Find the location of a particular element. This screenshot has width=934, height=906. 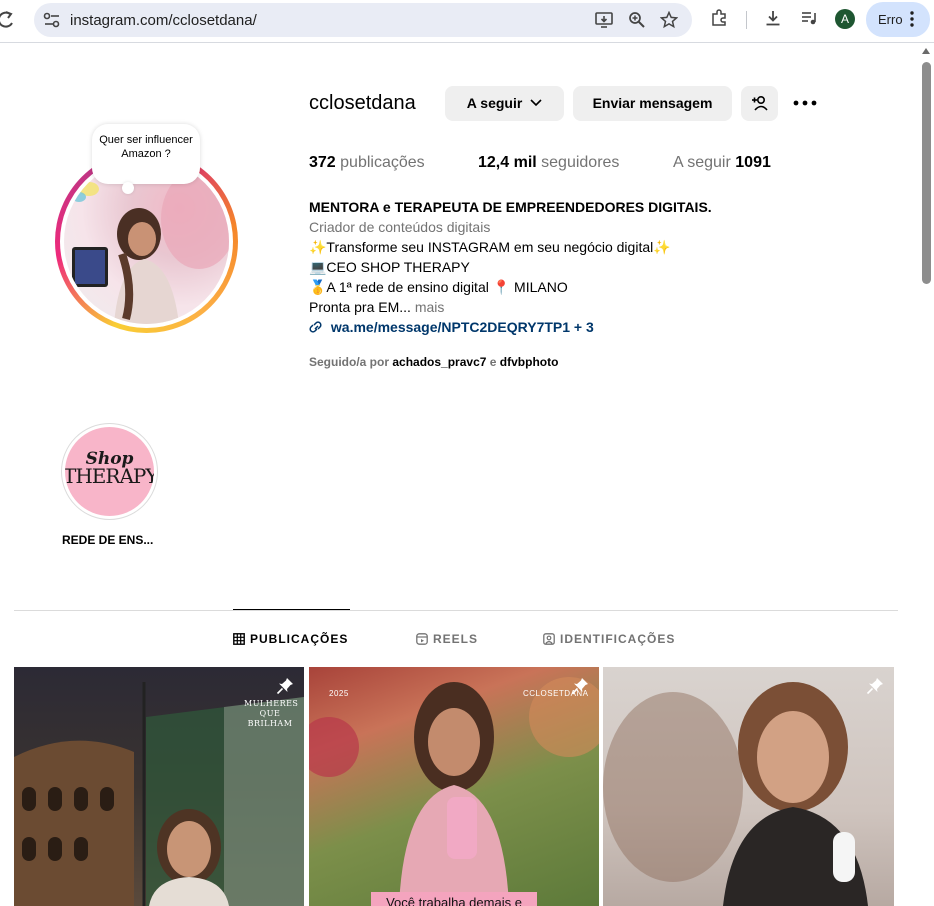

install-app-icon is located at coordinates (604, 20).